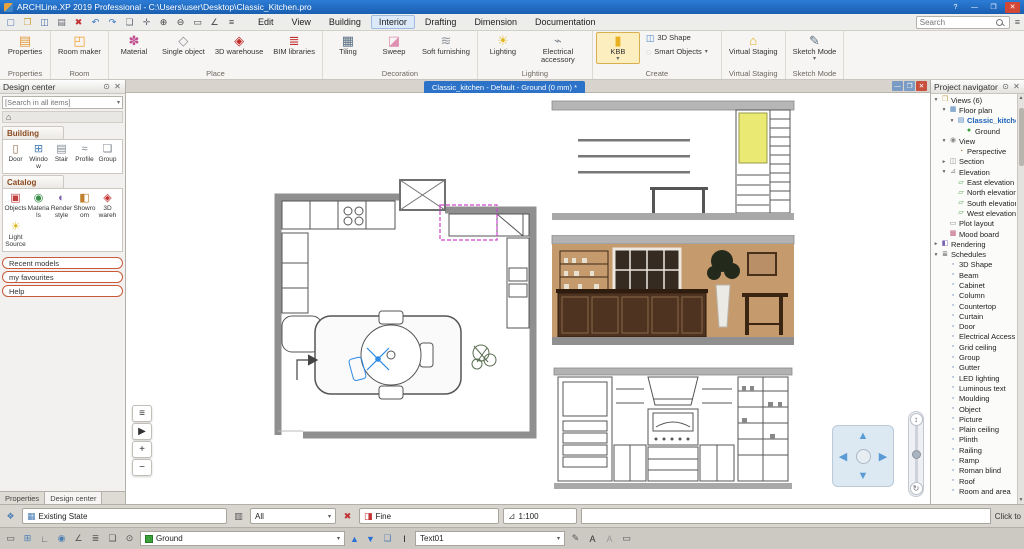  I want to click on tree-item: ▾ ▤ Classic_kitchen, so click(973, 121).